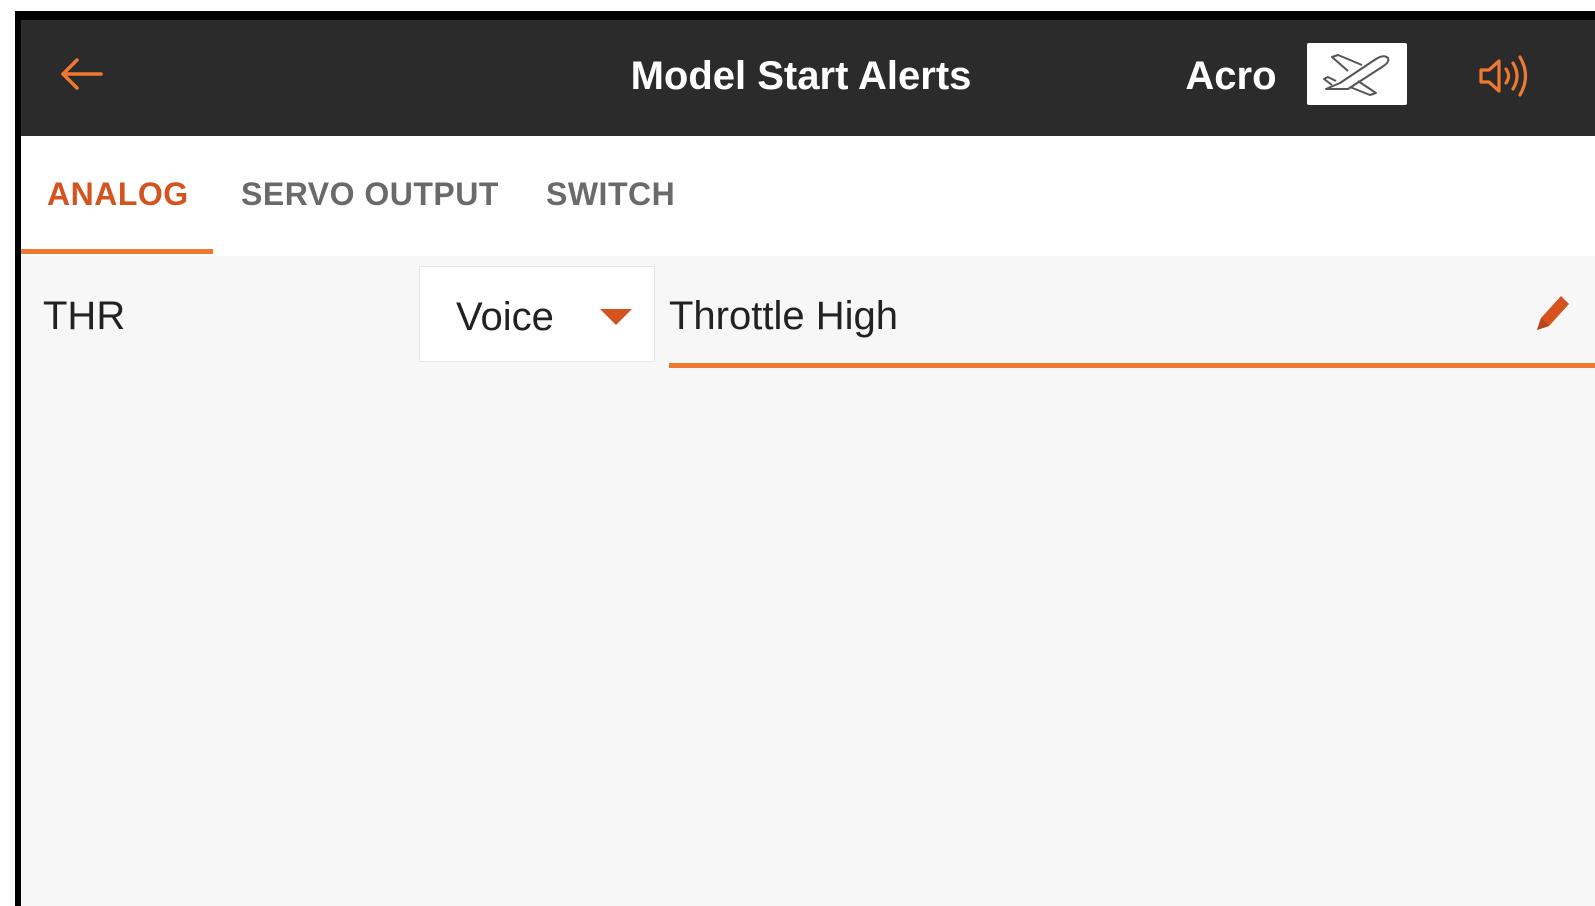 This screenshot has height=906, width=1595. I want to click on active-tab-indicator, so click(117, 251).